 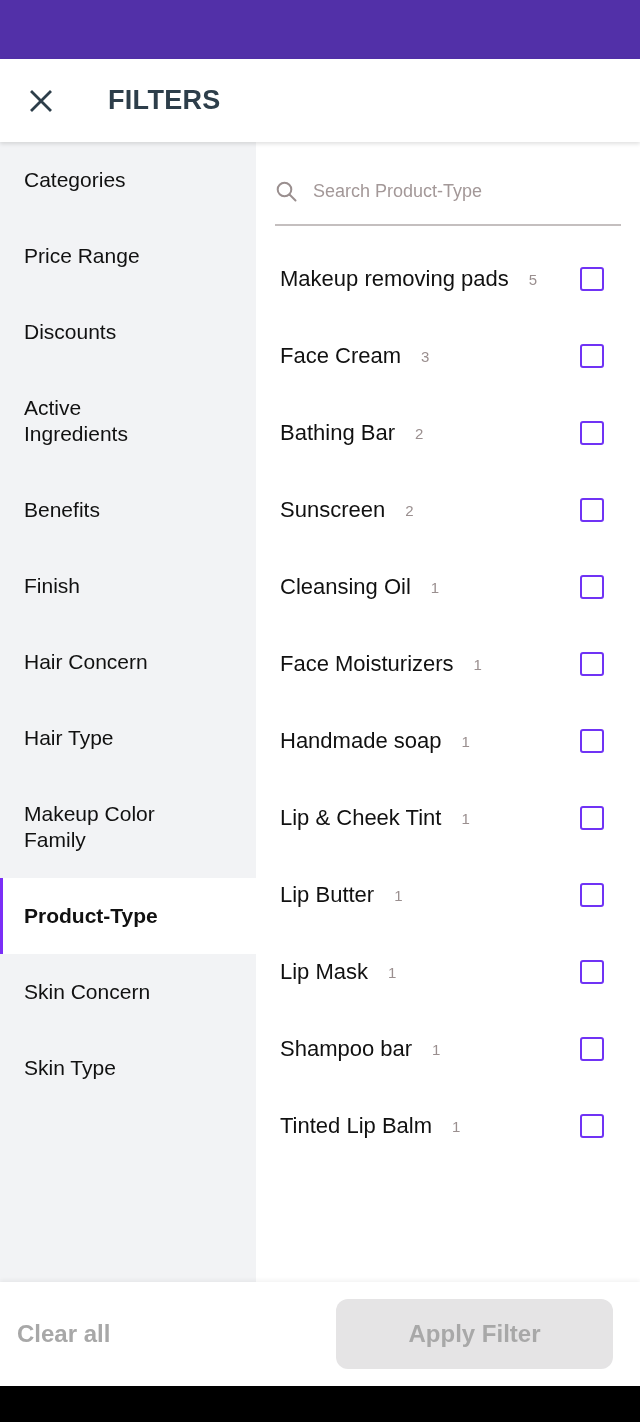 What do you see at coordinates (367, 664) in the screenshot?
I see `option-label: Face Moisturizers` at bounding box center [367, 664].